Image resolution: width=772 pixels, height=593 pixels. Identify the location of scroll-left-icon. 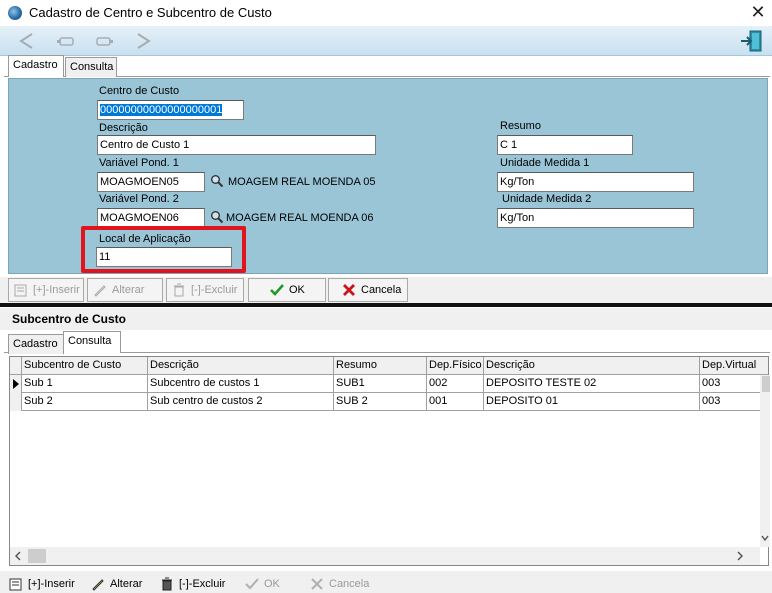
(18, 557).